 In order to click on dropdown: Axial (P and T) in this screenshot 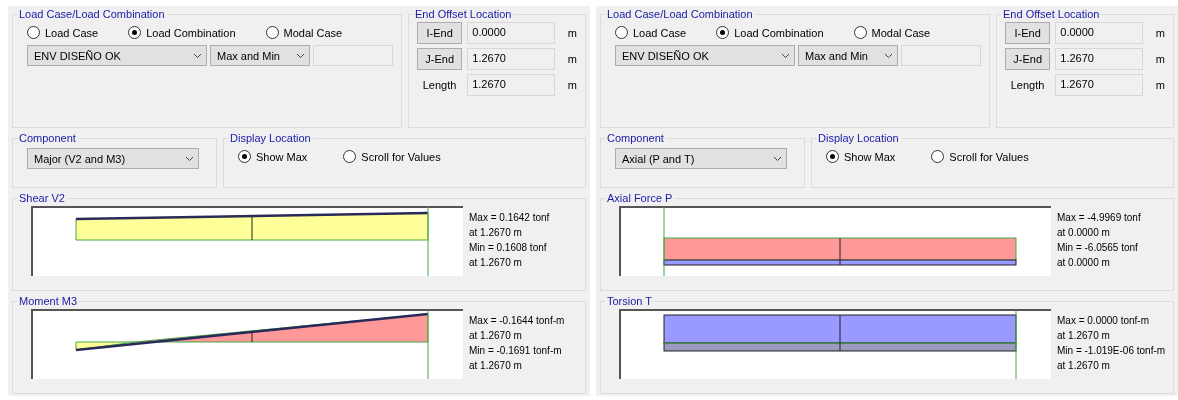, I will do `click(701, 158)`.